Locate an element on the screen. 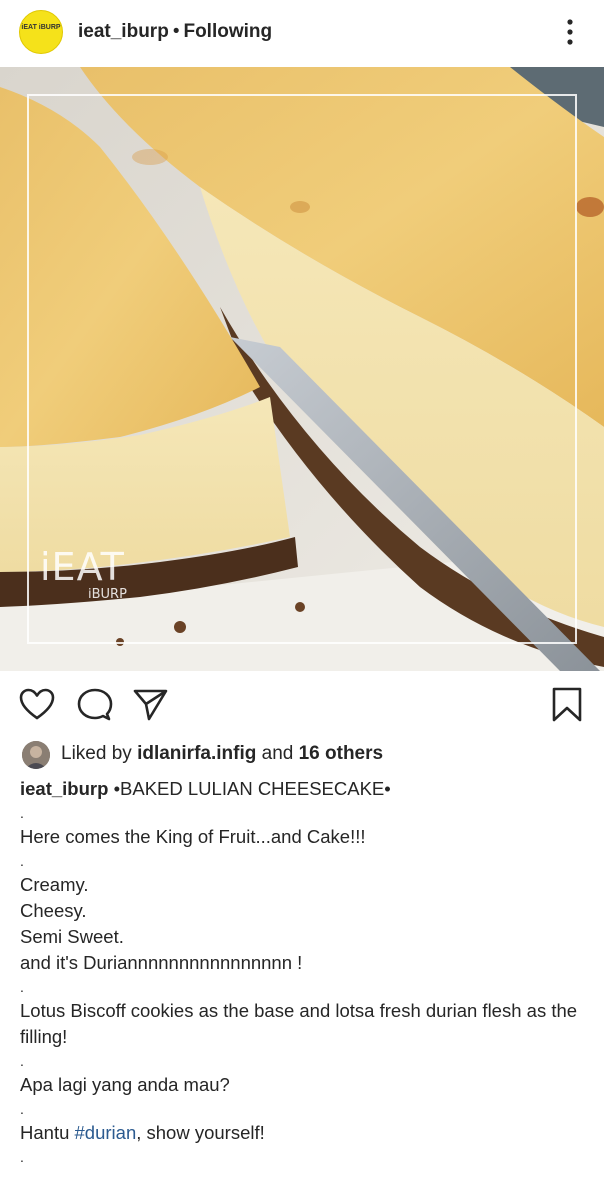 Image resolution: width=604 pixels, height=1200 pixels. caption-title-line: ieat_iburp •BAKED LULIAN CHEESECAKE• is located at coordinates (305, 789).